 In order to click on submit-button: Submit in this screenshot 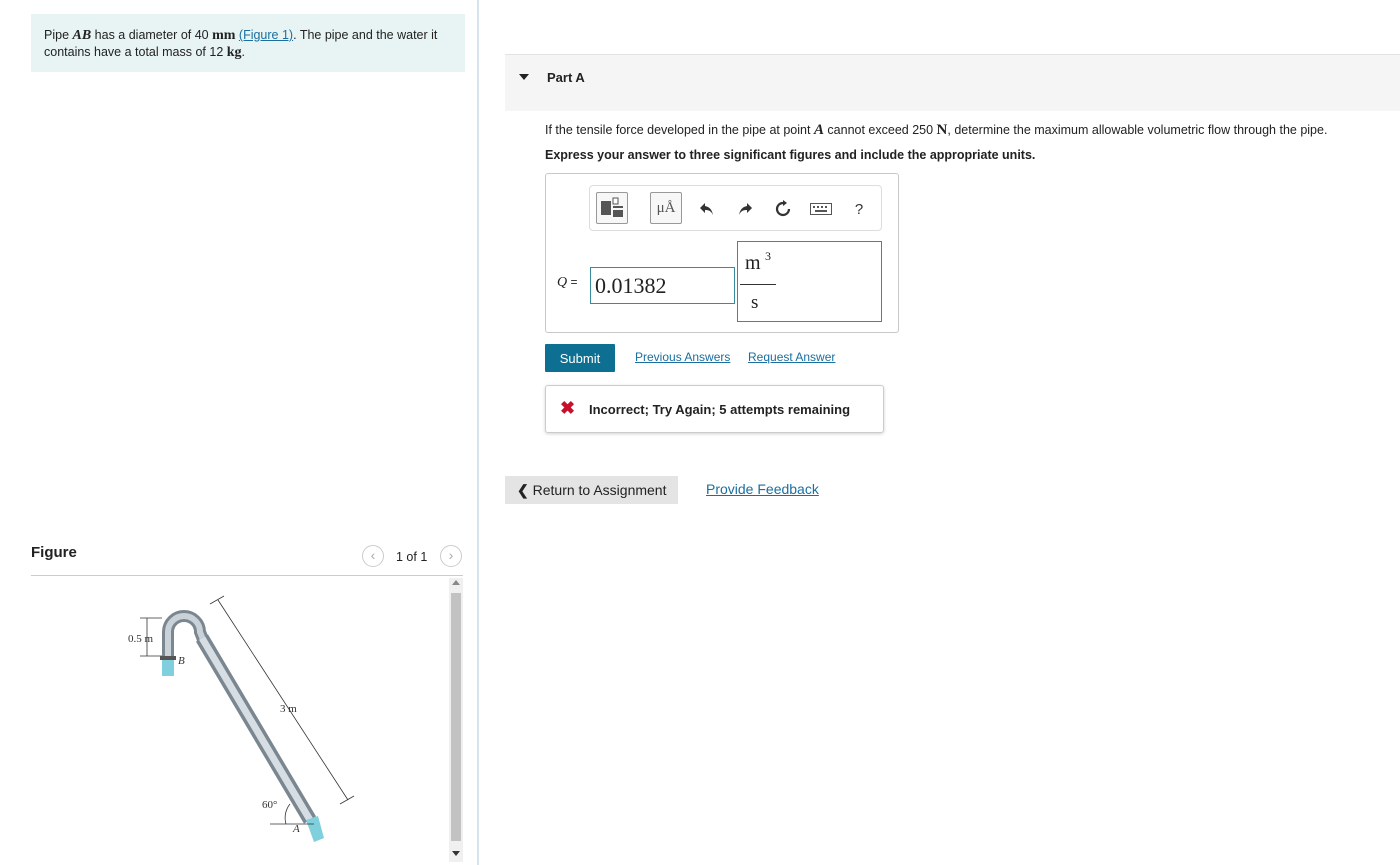, I will do `click(580, 358)`.